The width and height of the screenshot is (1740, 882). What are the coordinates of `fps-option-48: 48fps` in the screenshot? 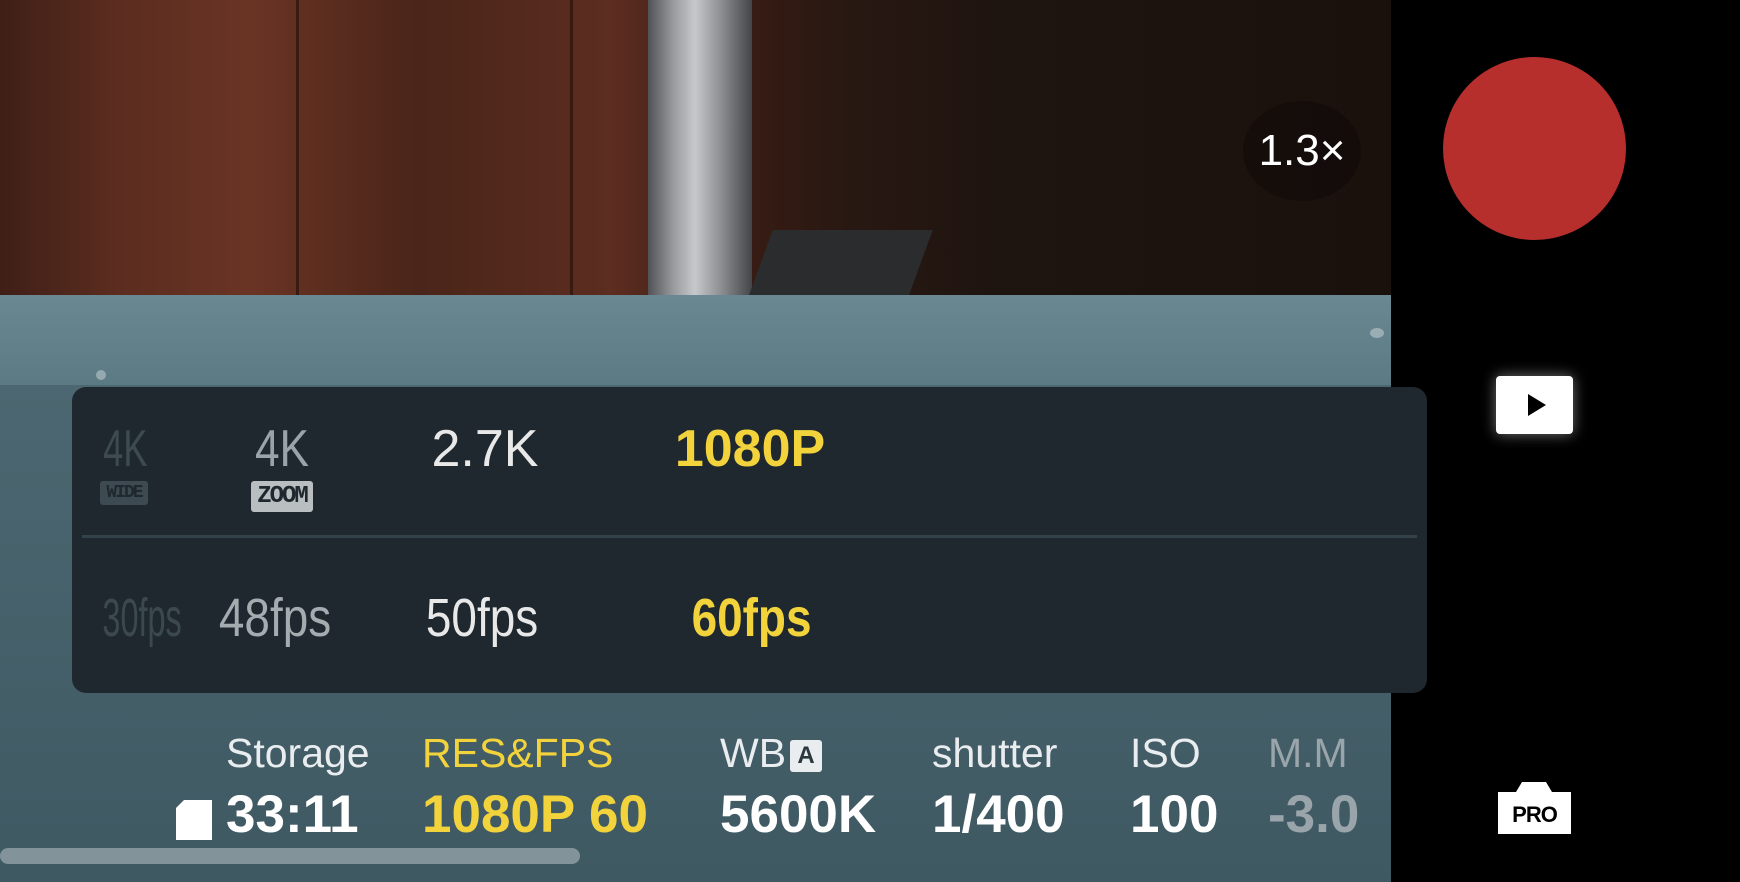 It's located at (275, 618).